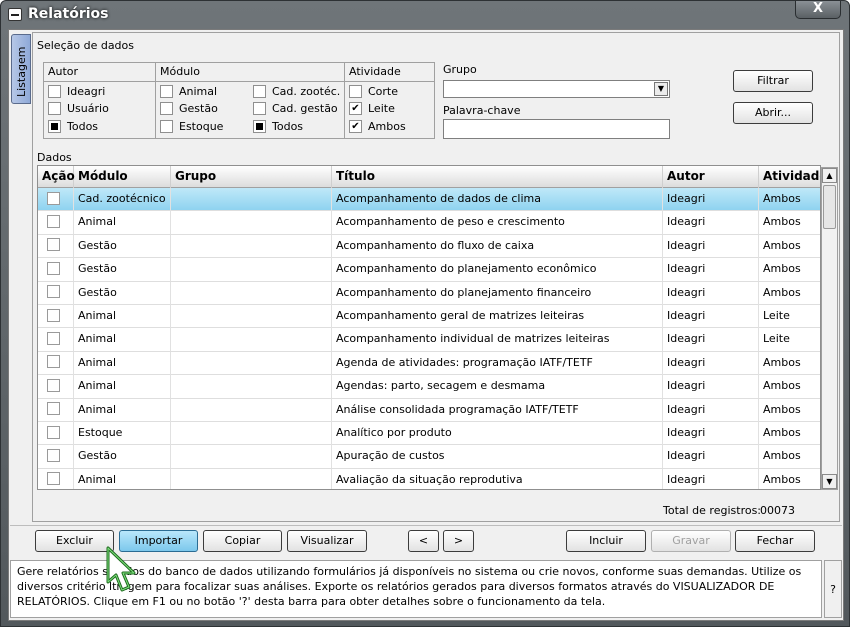 Image resolution: width=850 pixels, height=627 pixels. I want to click on palavra-chave-input, so click(556, 129).